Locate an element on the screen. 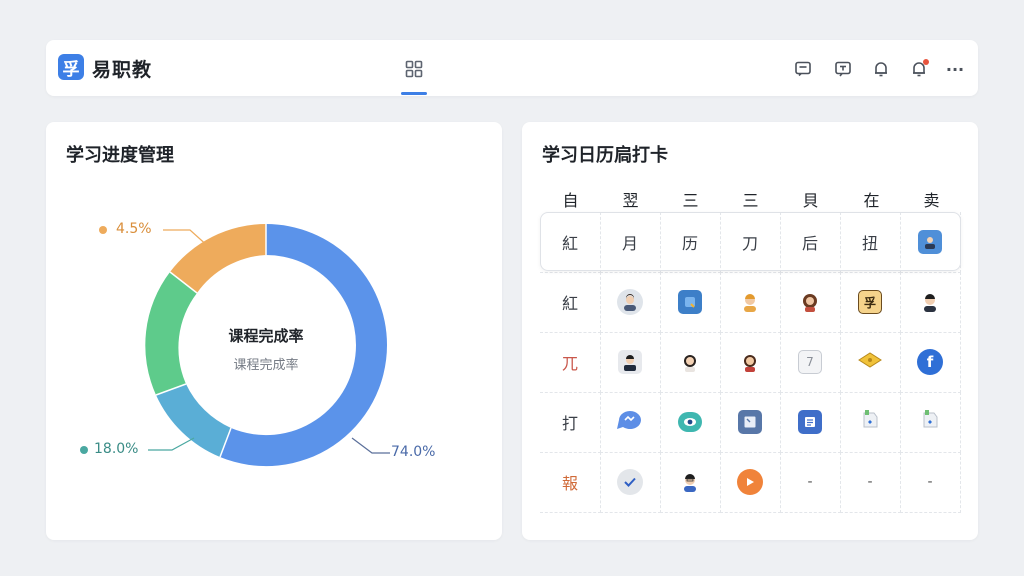 The width and height of the screenshot is (1024, 576). bell-icon is located at coordinates (881, 69).